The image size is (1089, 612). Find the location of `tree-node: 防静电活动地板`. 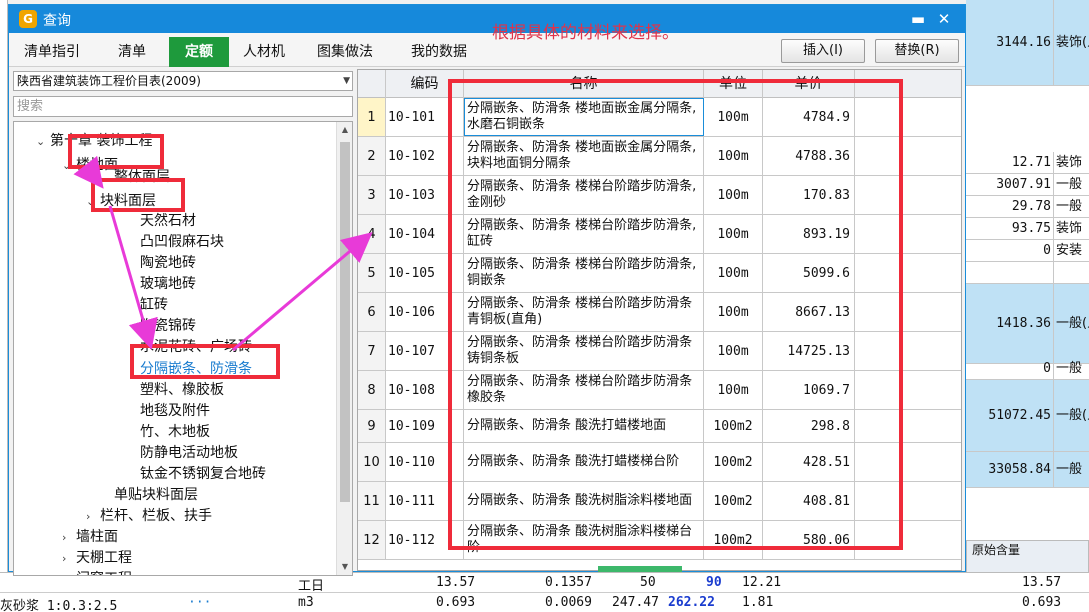

tree-node: 防静电活动地板 is located at coordinates (182, 453).